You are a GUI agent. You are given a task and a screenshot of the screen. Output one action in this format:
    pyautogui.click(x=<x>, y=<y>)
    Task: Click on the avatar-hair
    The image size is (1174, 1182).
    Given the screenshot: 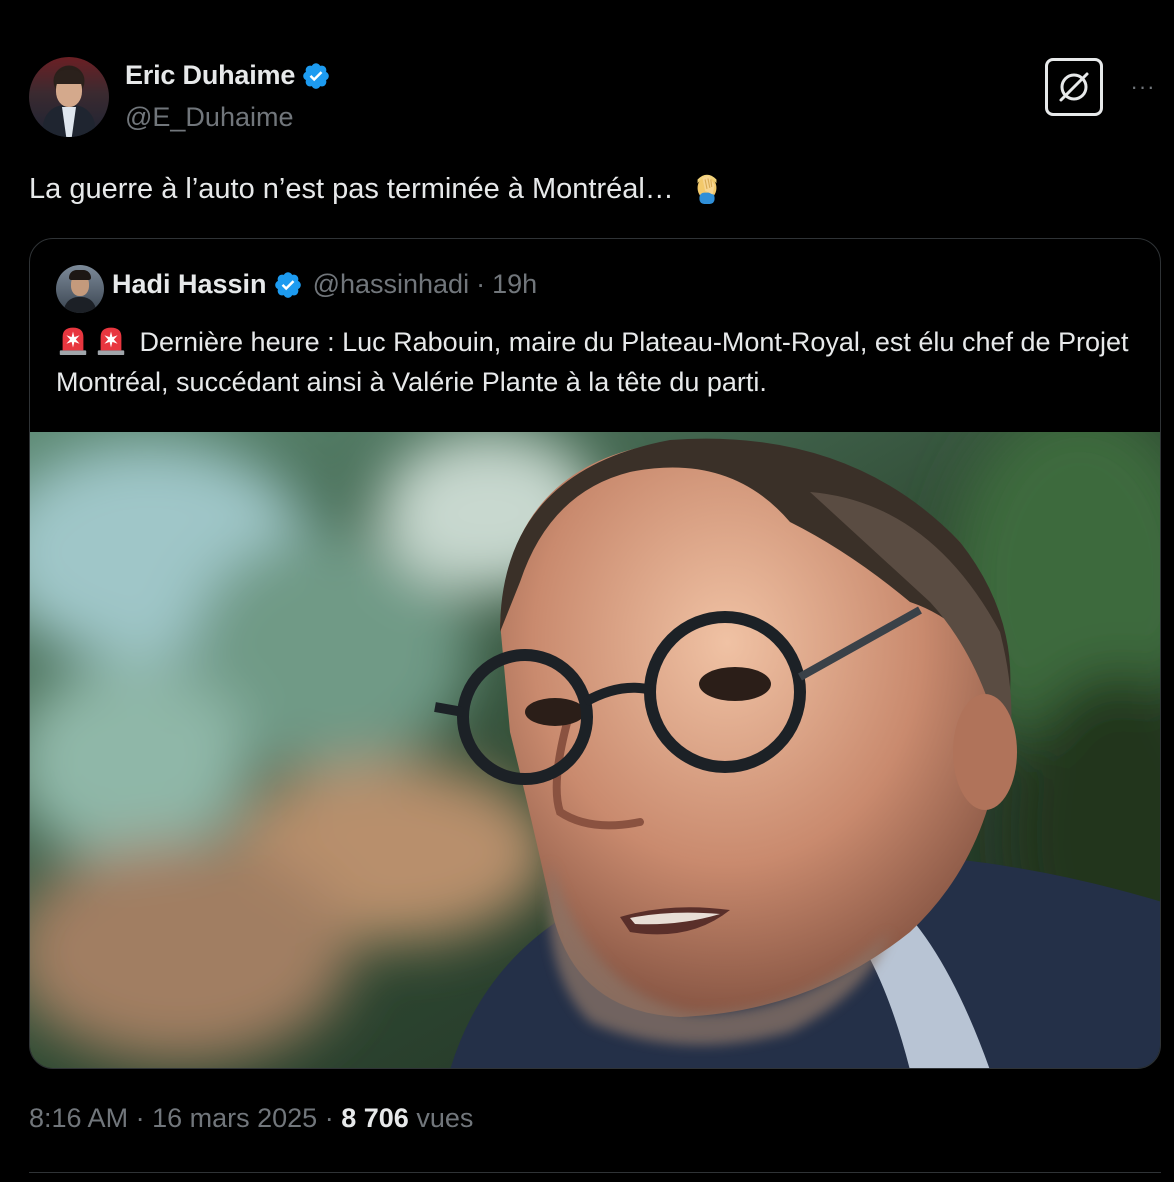 What is the action you would take?
    pyautogui.click(x=69, y=77)
    